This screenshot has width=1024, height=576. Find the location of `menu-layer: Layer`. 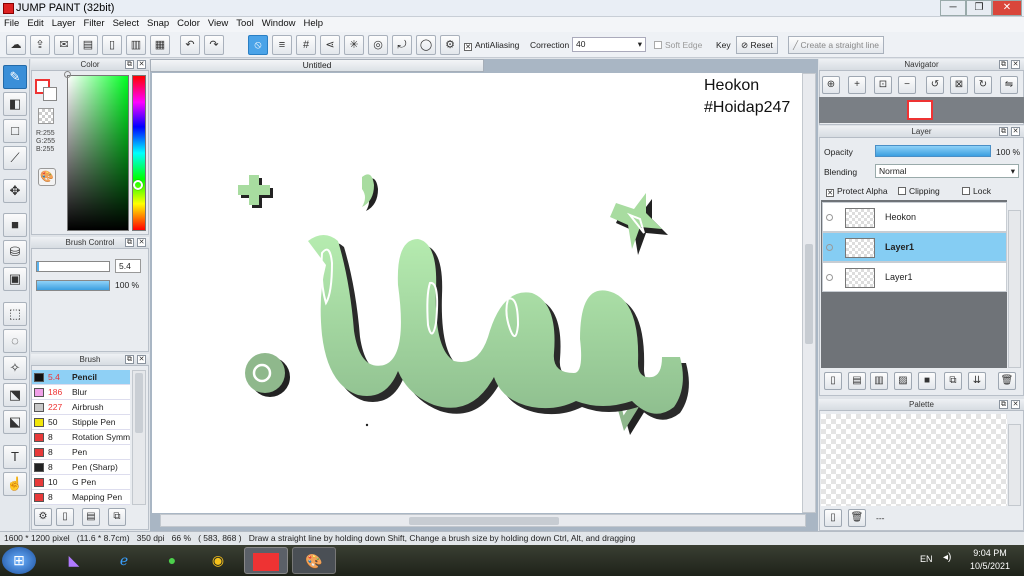

menu-layer: Layer is located at coordinates (64, 23).